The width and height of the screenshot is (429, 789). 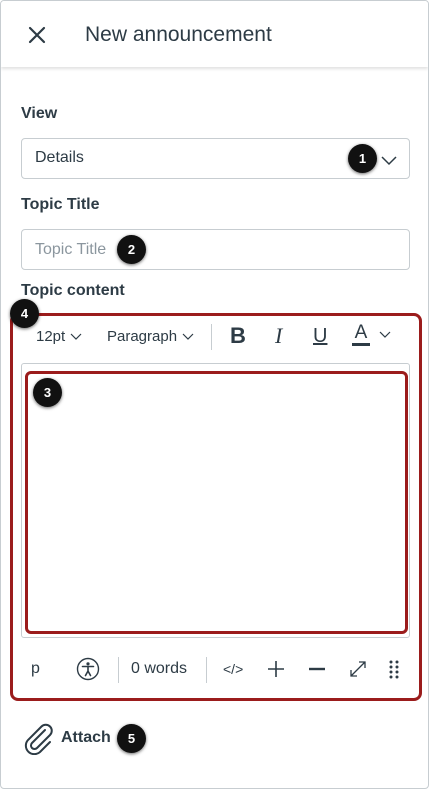 What do you see at coordinates (51, 336) in the screenshot?
I see `font-size-value: 12pt` at bounding box center [51, 336].